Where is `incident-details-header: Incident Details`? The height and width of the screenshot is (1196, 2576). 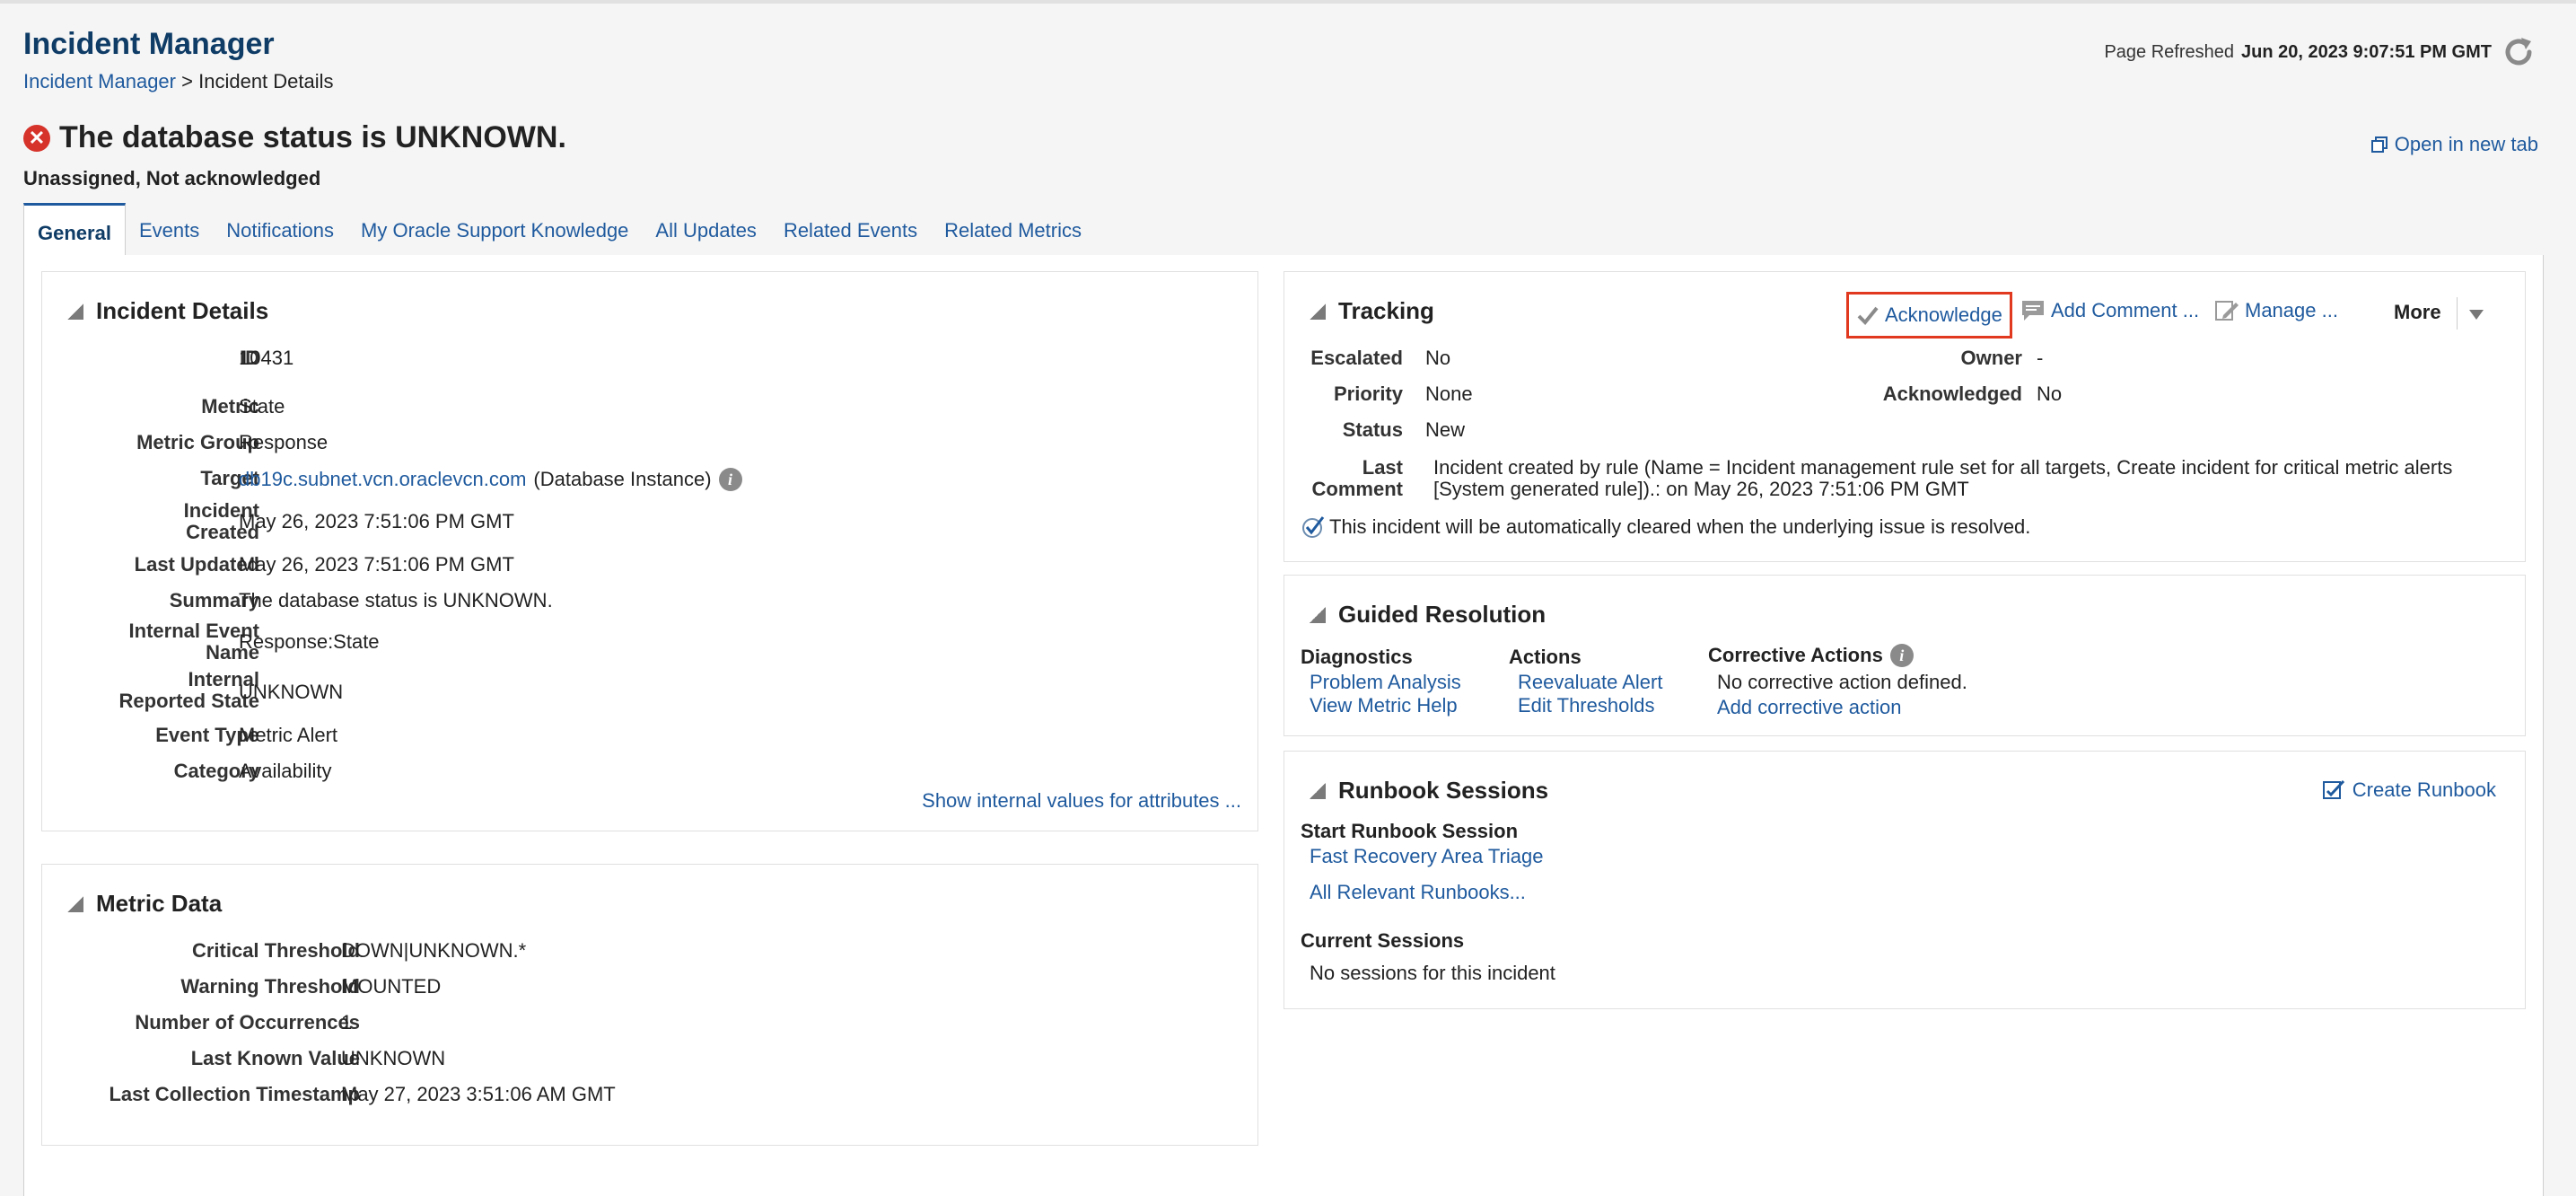 incident-details-header: Incident Details is located at coordinates (167, 311).